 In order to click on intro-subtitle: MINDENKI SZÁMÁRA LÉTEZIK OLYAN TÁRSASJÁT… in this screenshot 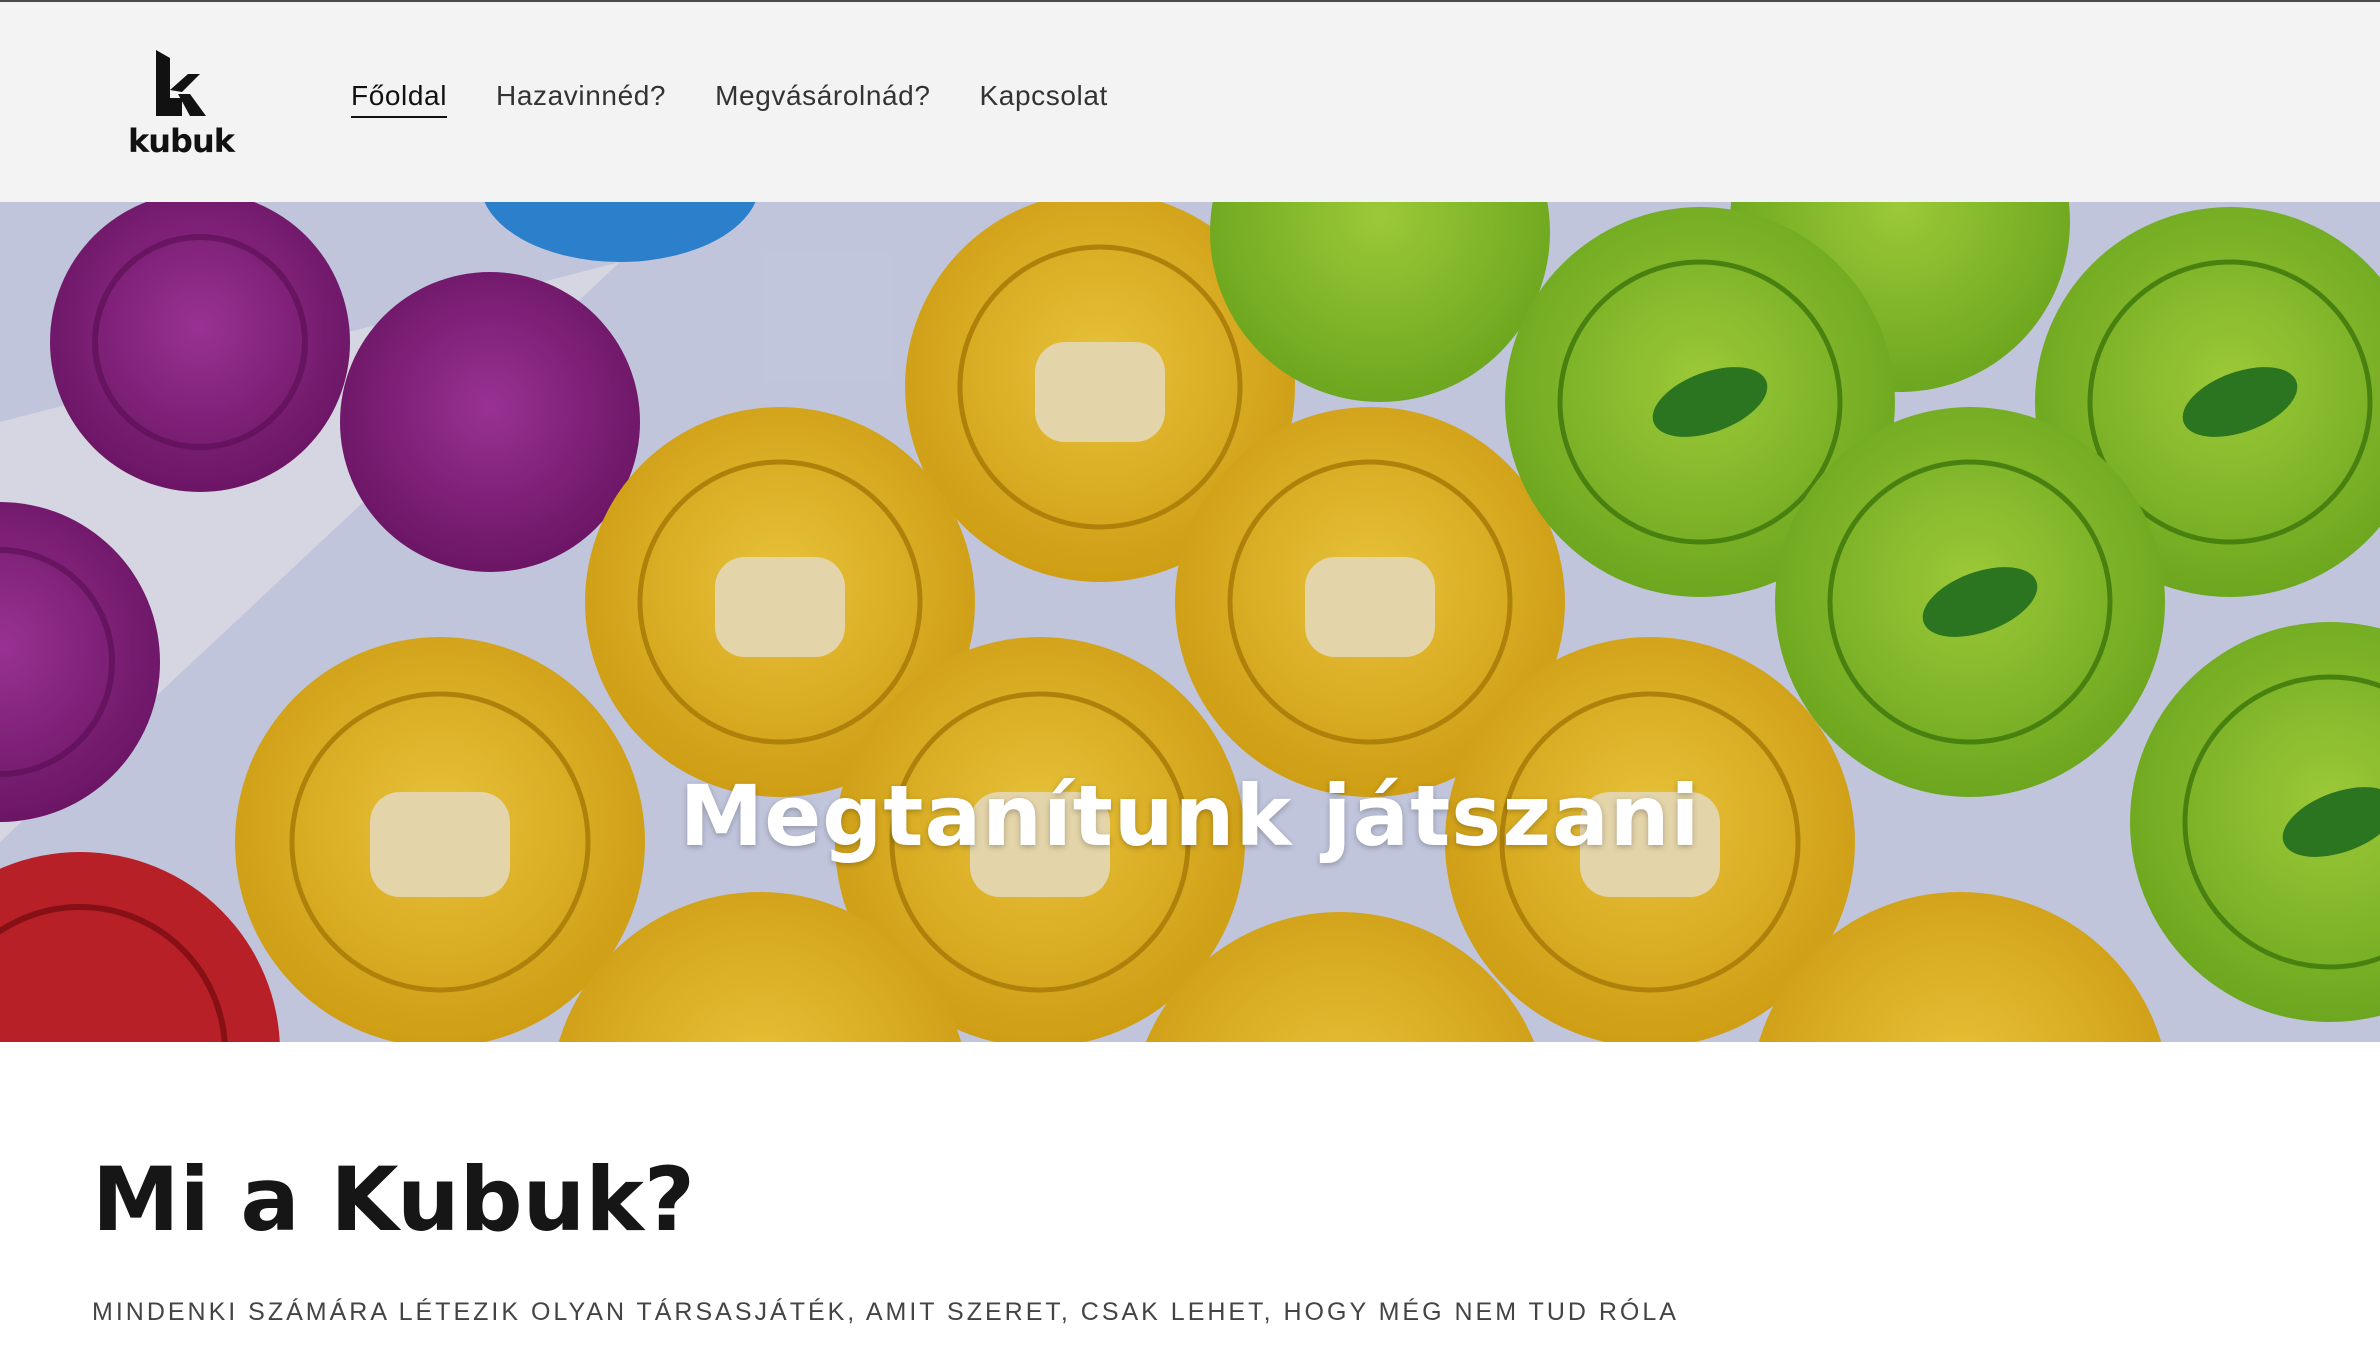, I will do `click(885, 1312)`.